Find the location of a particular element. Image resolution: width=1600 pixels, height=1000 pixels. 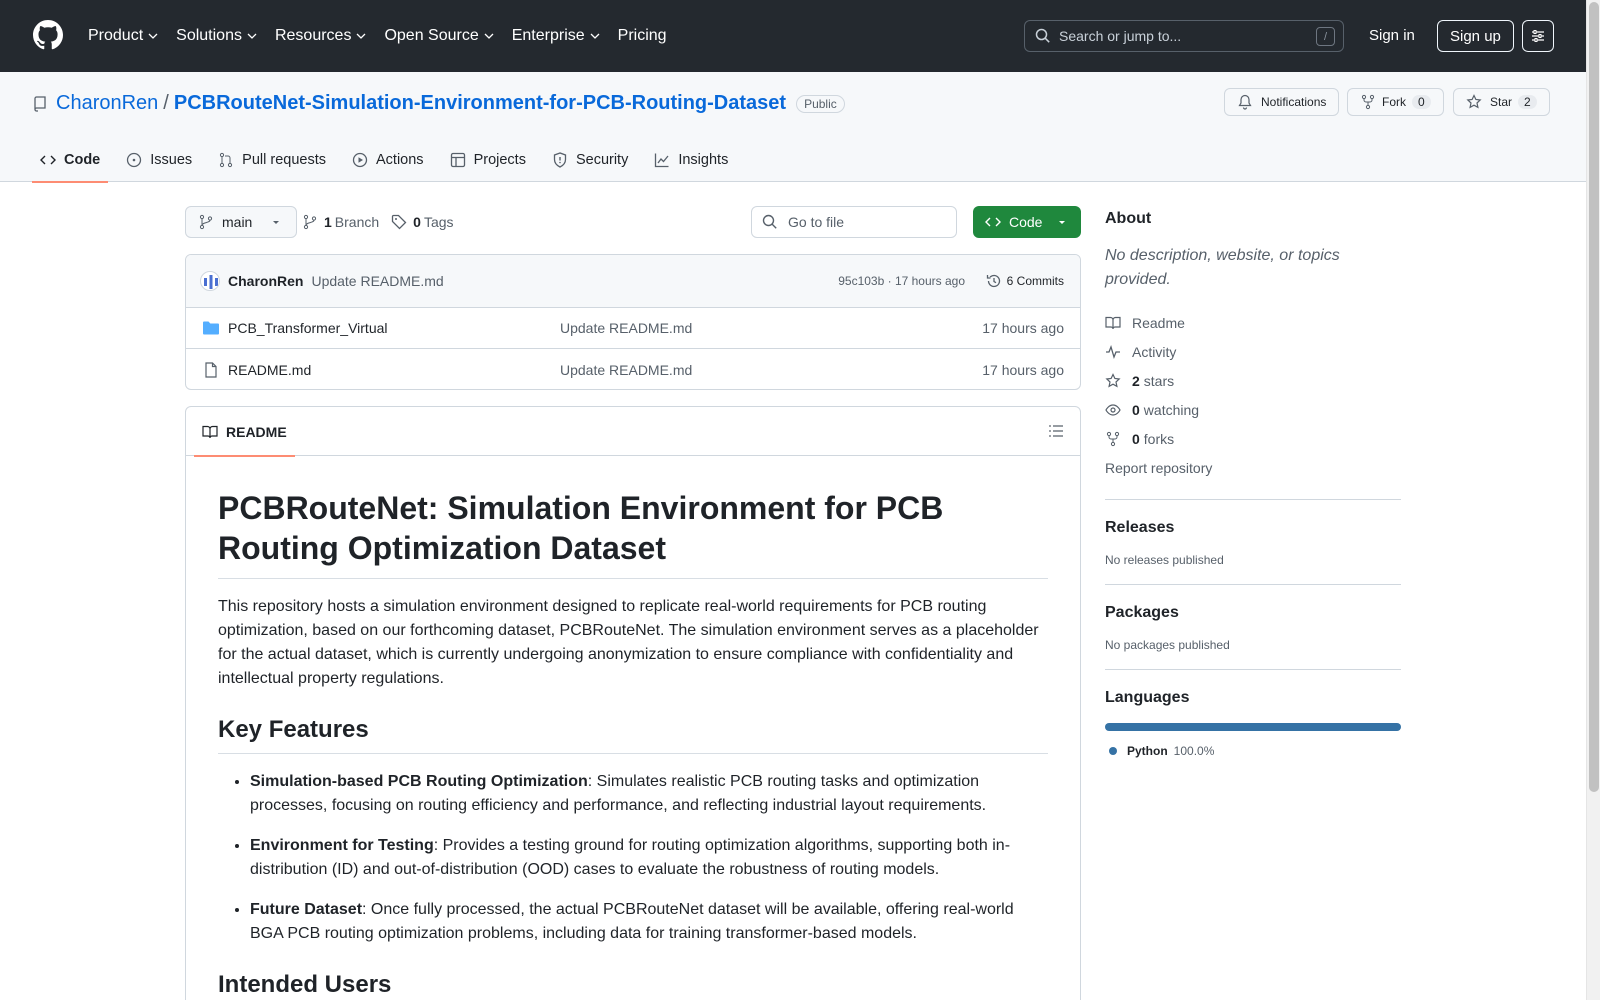

tab-issues: Issues is located at coordinates (159, 160).